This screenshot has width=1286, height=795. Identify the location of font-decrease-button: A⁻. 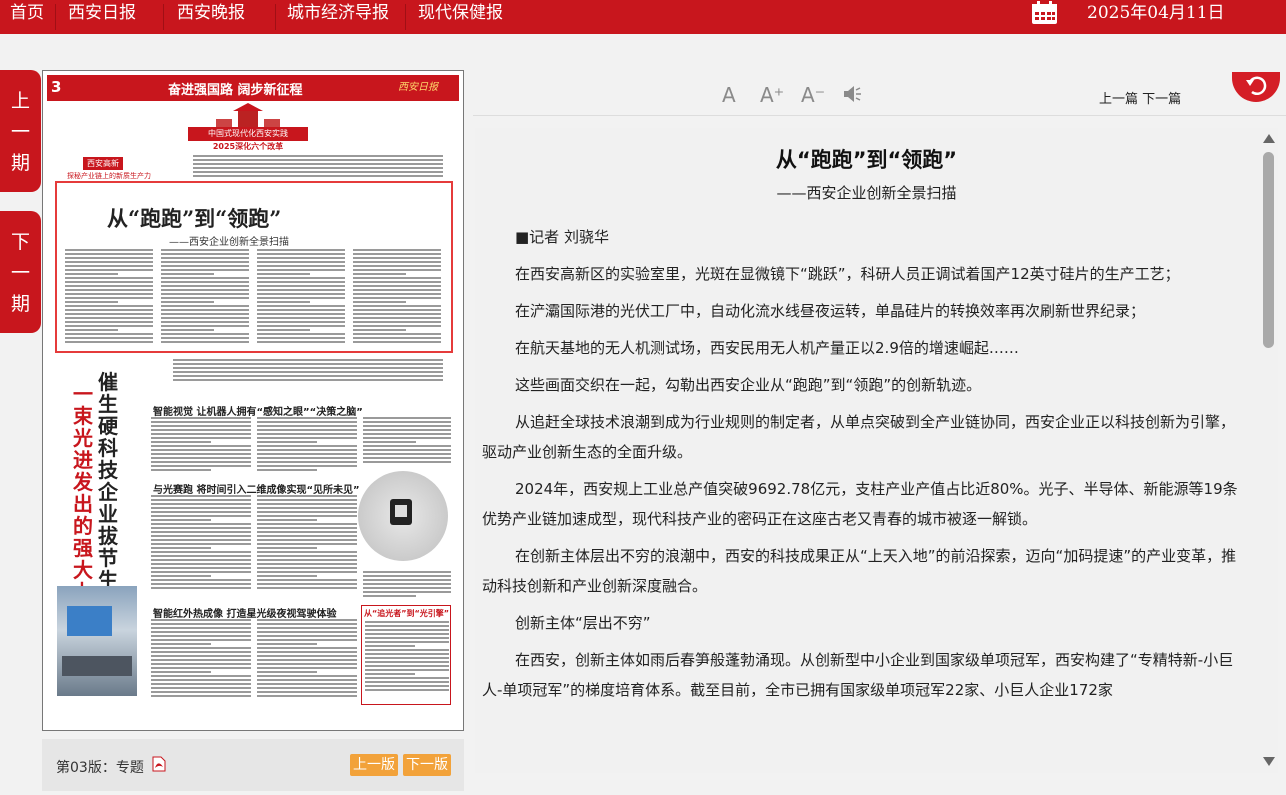
(813, 95).